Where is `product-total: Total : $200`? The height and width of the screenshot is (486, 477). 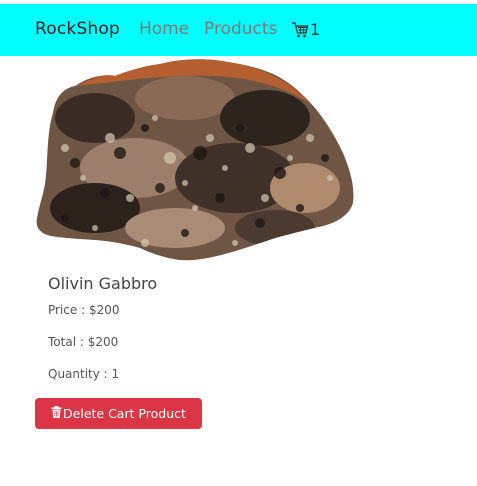
product-total: Total : $200 is located at coordinates (83, 342).